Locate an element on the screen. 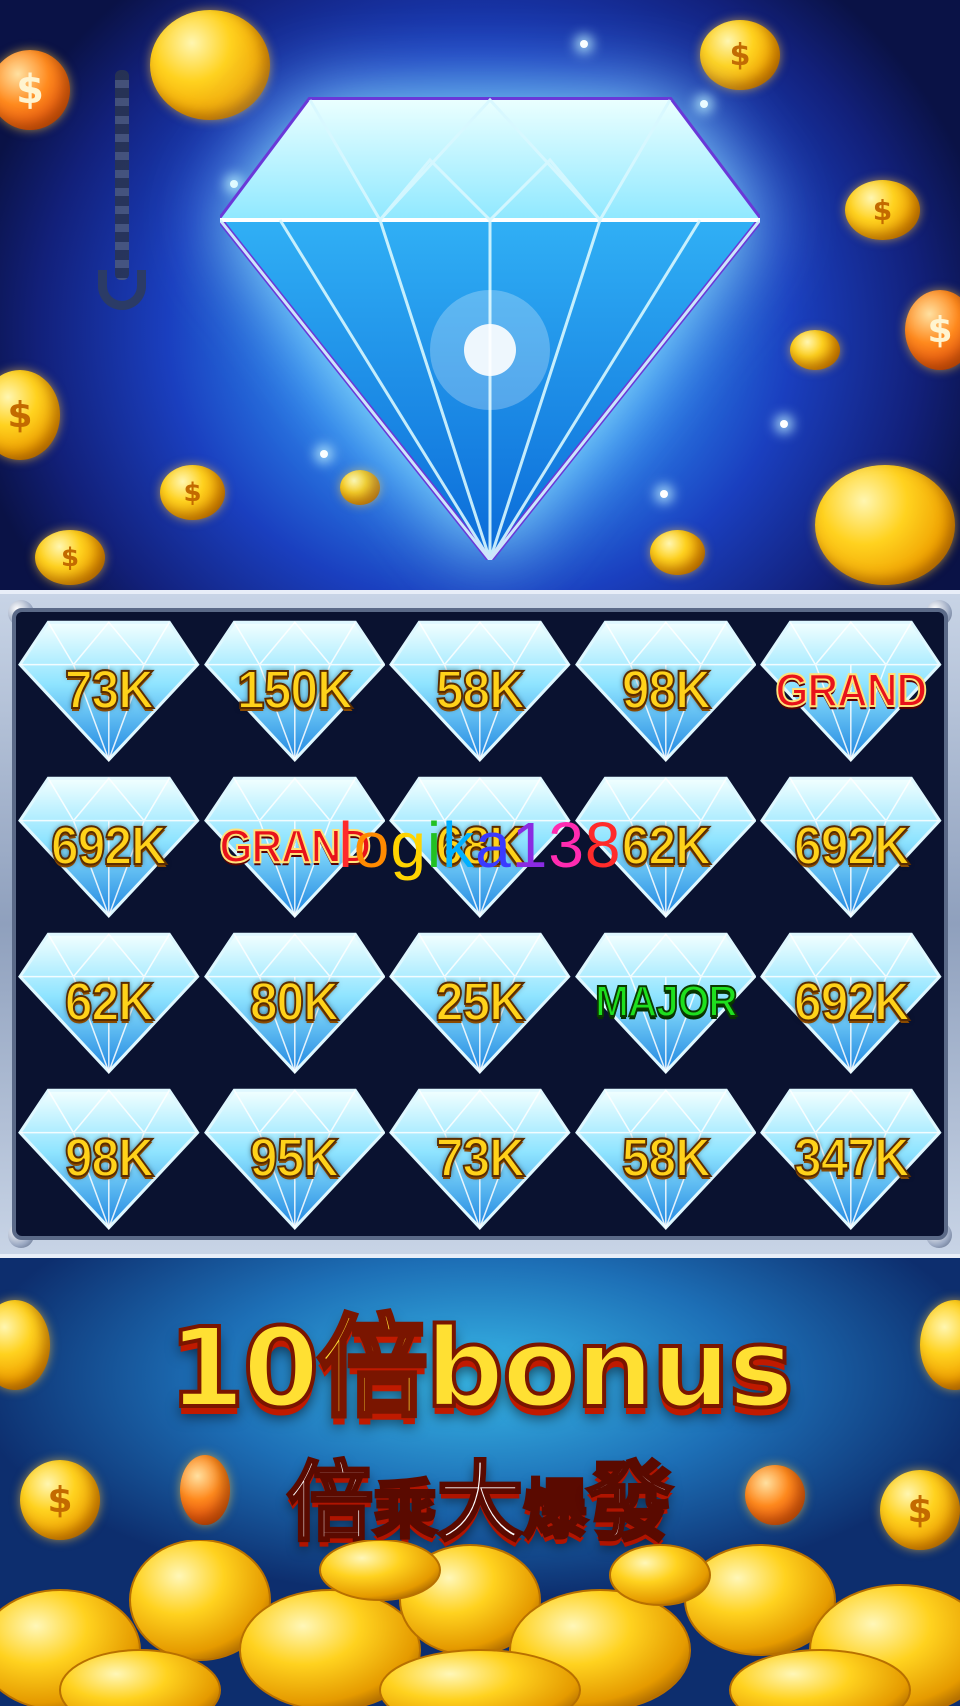  coin-pile-icon is located at coordinates (480, 1623).